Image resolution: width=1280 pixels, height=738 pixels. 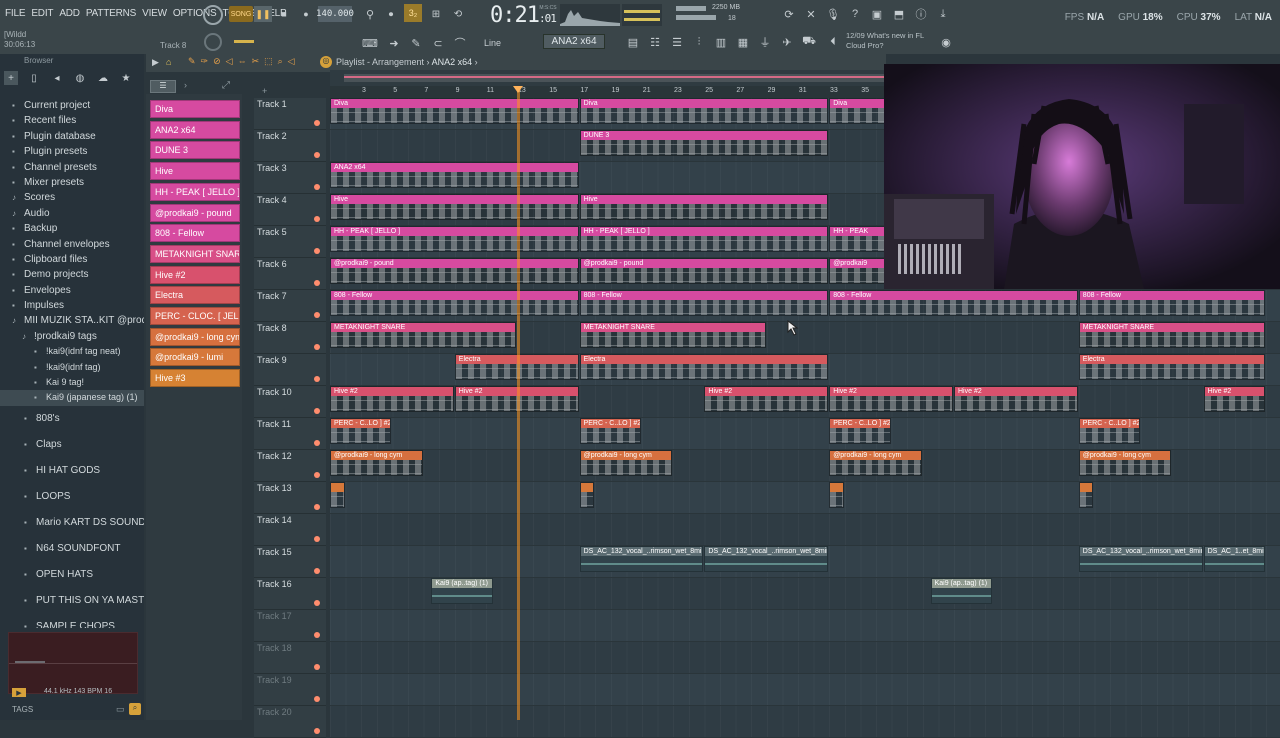 What do you see at coordinates (72, 575) in the screenshot?
I see `browser-item: ▪ OPEN HATS` at bounding box center [72, 575].